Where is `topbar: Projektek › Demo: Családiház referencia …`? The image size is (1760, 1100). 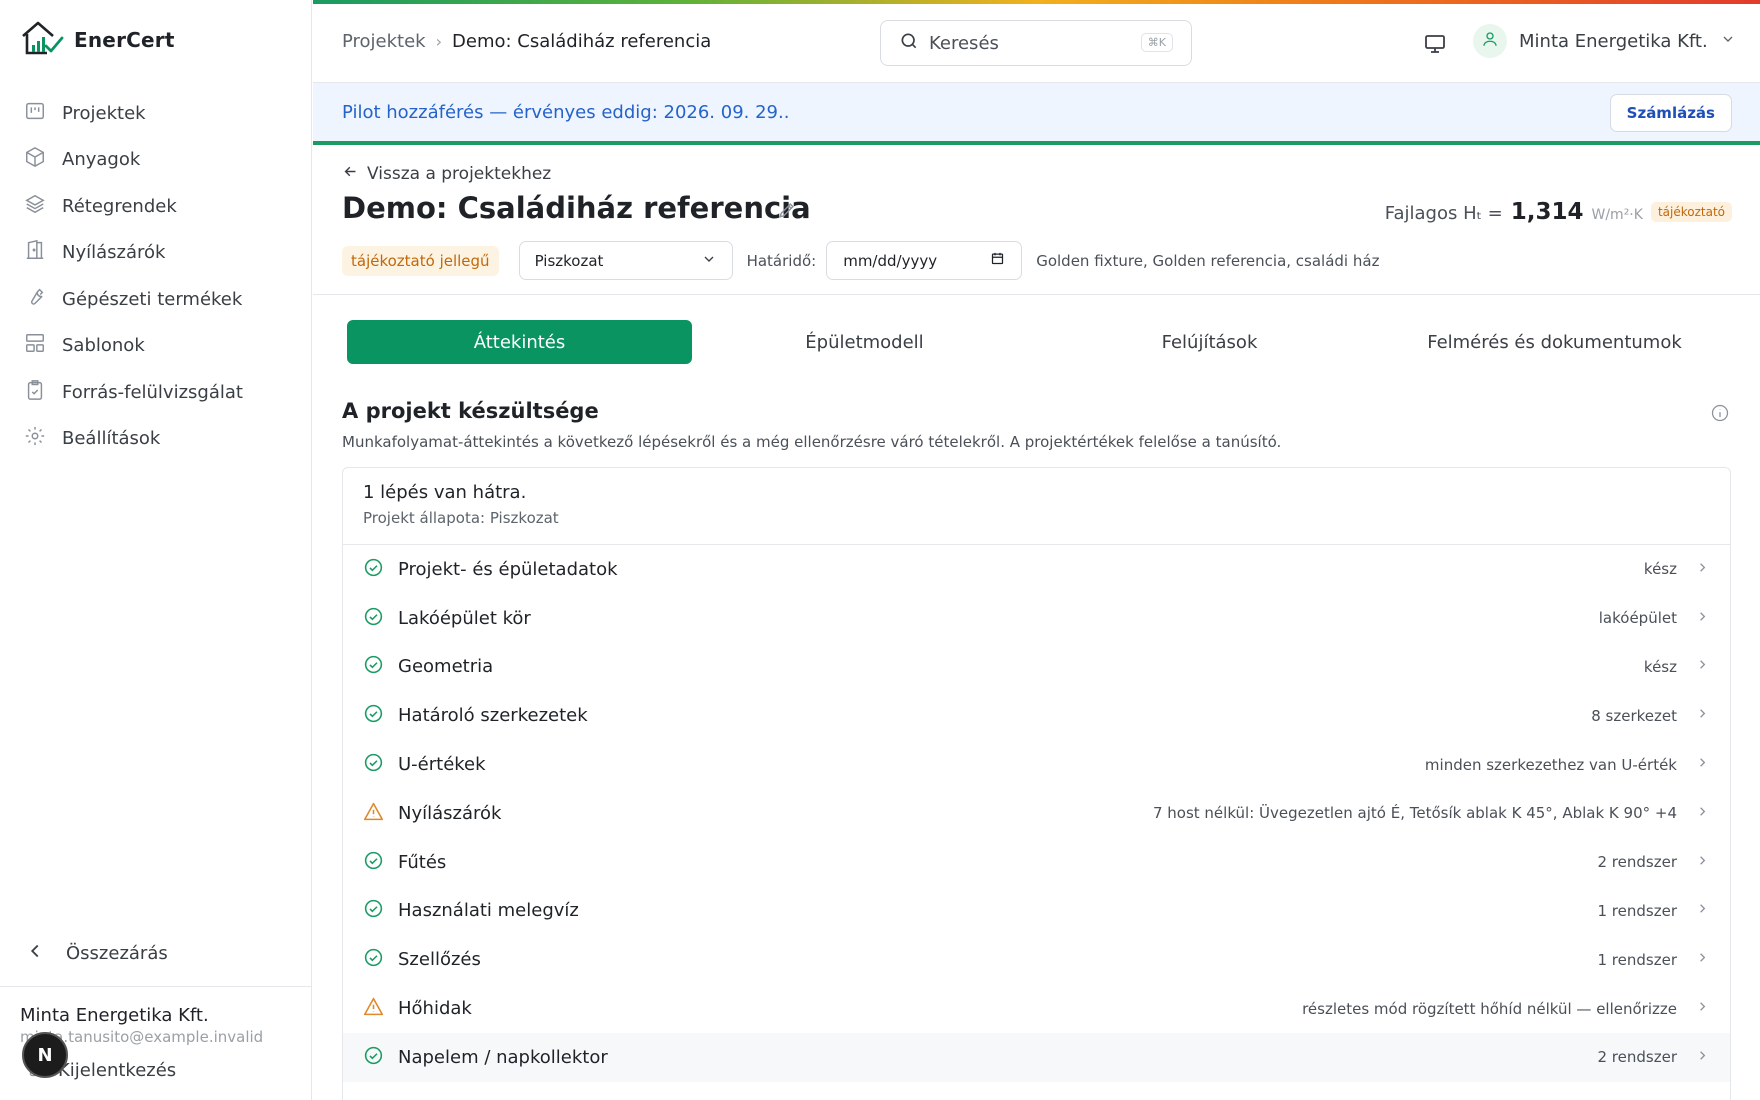 topbar: Projektek › Demo: Családiház referencia … is located at coordinates (1036, 43).